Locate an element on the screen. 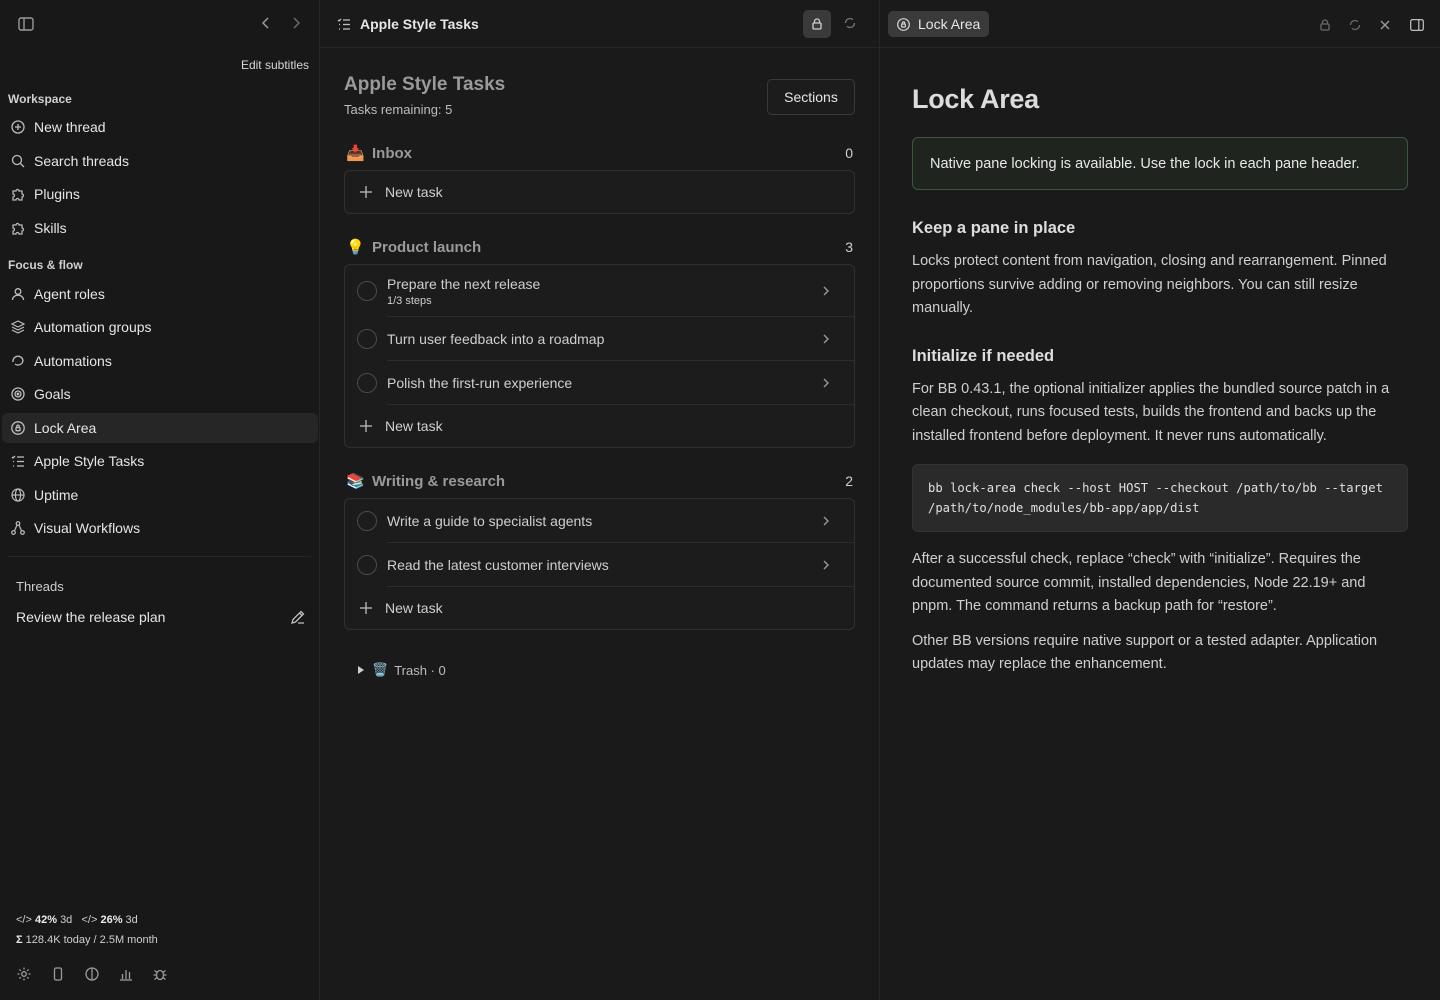 Image resolution: width=1440 pixels, height=1000 pixels. sidebar-item-plugins: Plugins is located at coordinates (160, 194).